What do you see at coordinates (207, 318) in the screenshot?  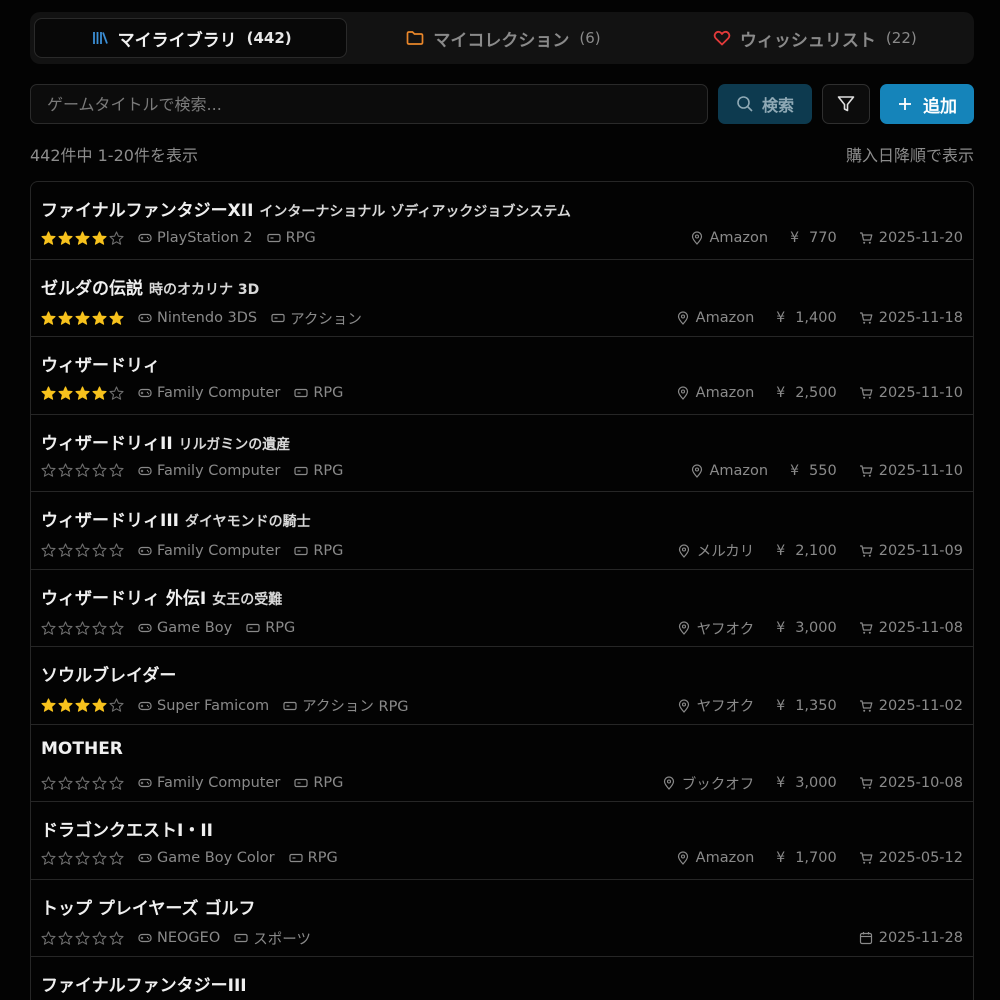 I see `platform-label: Nintendo 3DS` at bounding box center [207, 318].